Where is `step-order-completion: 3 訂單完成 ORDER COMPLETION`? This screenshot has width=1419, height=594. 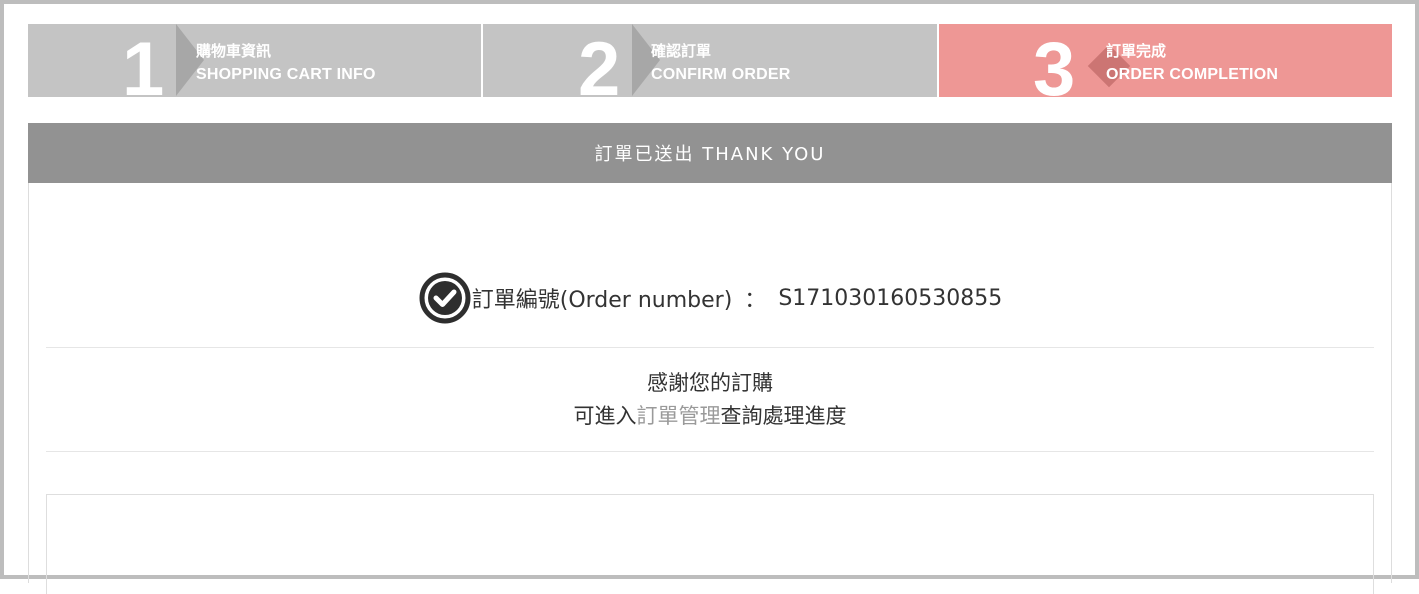 step-order-completion: 3 訂單完成 ORDER COMPLETION is located at coordinates (1165, 60).